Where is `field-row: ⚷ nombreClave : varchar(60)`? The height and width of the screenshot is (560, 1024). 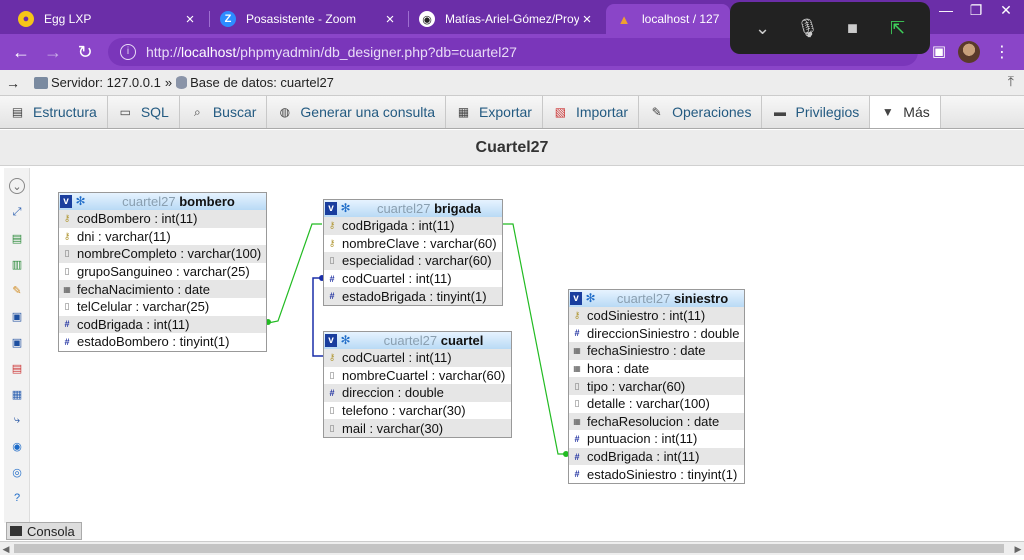 field-row: ⚷ nombreClave : varchar(60) is located at coordinates (413, 244).